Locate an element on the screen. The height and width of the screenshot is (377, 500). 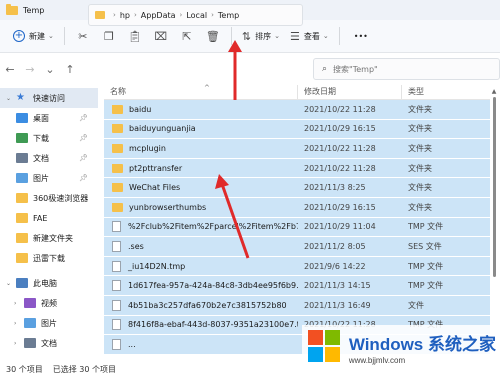
table-row: _iu14D2N.tmp 2021/9/6 14:22 TMP 文件 is located at coordinates (297, 266).